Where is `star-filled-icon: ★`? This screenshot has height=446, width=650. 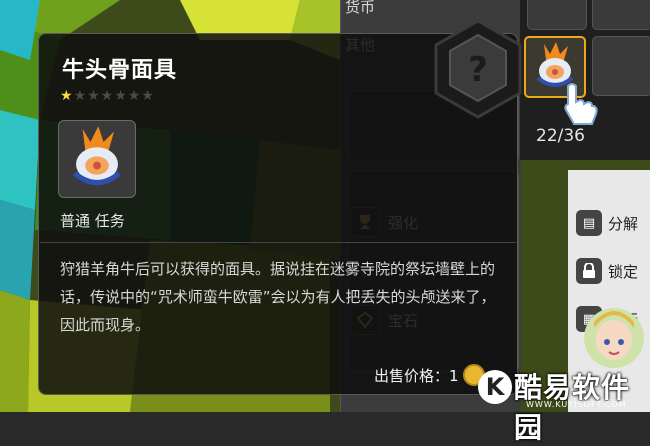
star-filled-icon: ★ is located at coordinates (67, 96).